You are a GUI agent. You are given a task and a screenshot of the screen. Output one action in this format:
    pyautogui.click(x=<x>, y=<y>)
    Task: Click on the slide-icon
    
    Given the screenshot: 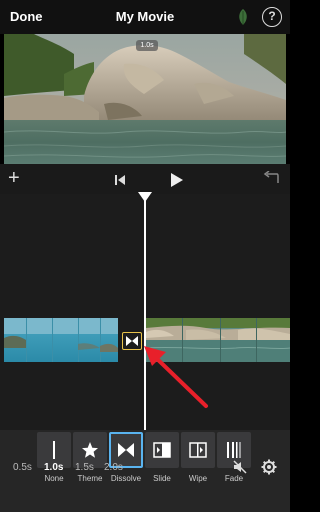 What is the action you would take?
    pyautogui.click(x=162, y=450)
    